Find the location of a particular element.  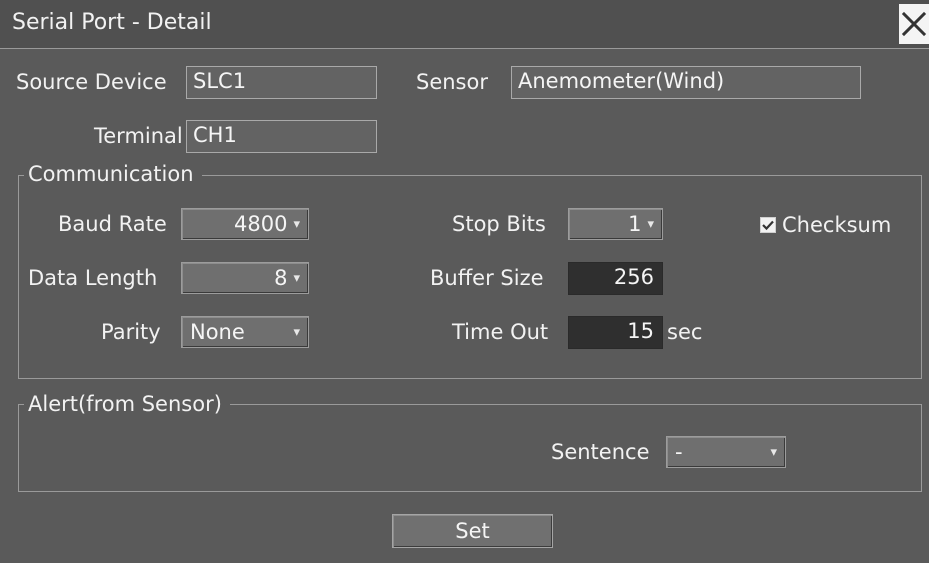

stop-bits-select: 1 ▾ is located at coordinates (615, 224).